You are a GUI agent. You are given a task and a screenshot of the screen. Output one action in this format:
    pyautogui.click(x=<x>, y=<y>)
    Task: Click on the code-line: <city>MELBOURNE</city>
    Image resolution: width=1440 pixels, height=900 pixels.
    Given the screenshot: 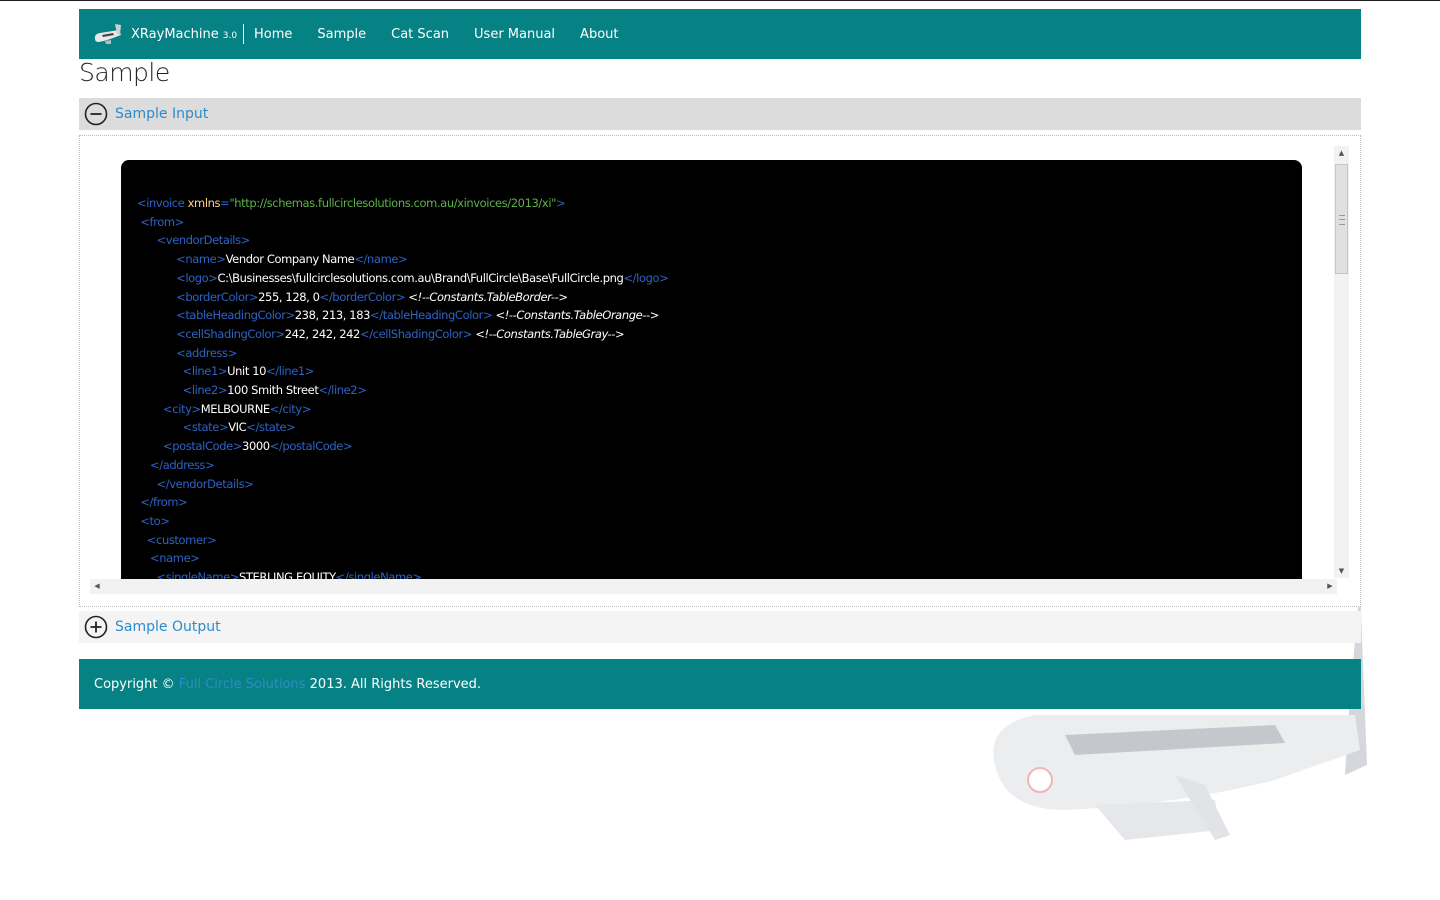 What is the action you would take?
    pyautogui.click(x=237, y=408)
    